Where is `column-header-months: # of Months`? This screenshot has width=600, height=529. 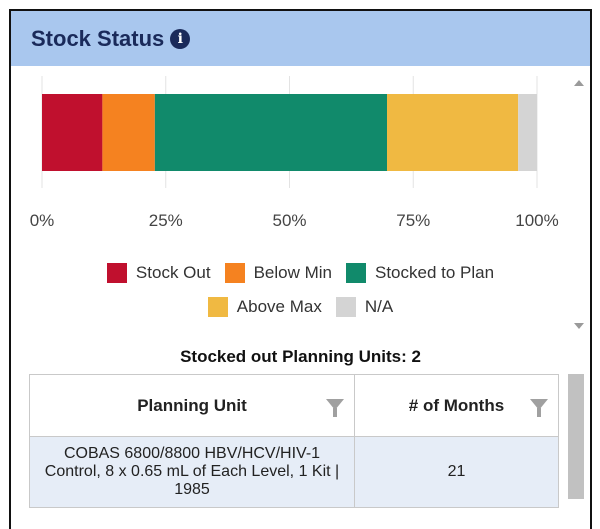 column-header-months: # of Months is located at coordinates (456, 405).